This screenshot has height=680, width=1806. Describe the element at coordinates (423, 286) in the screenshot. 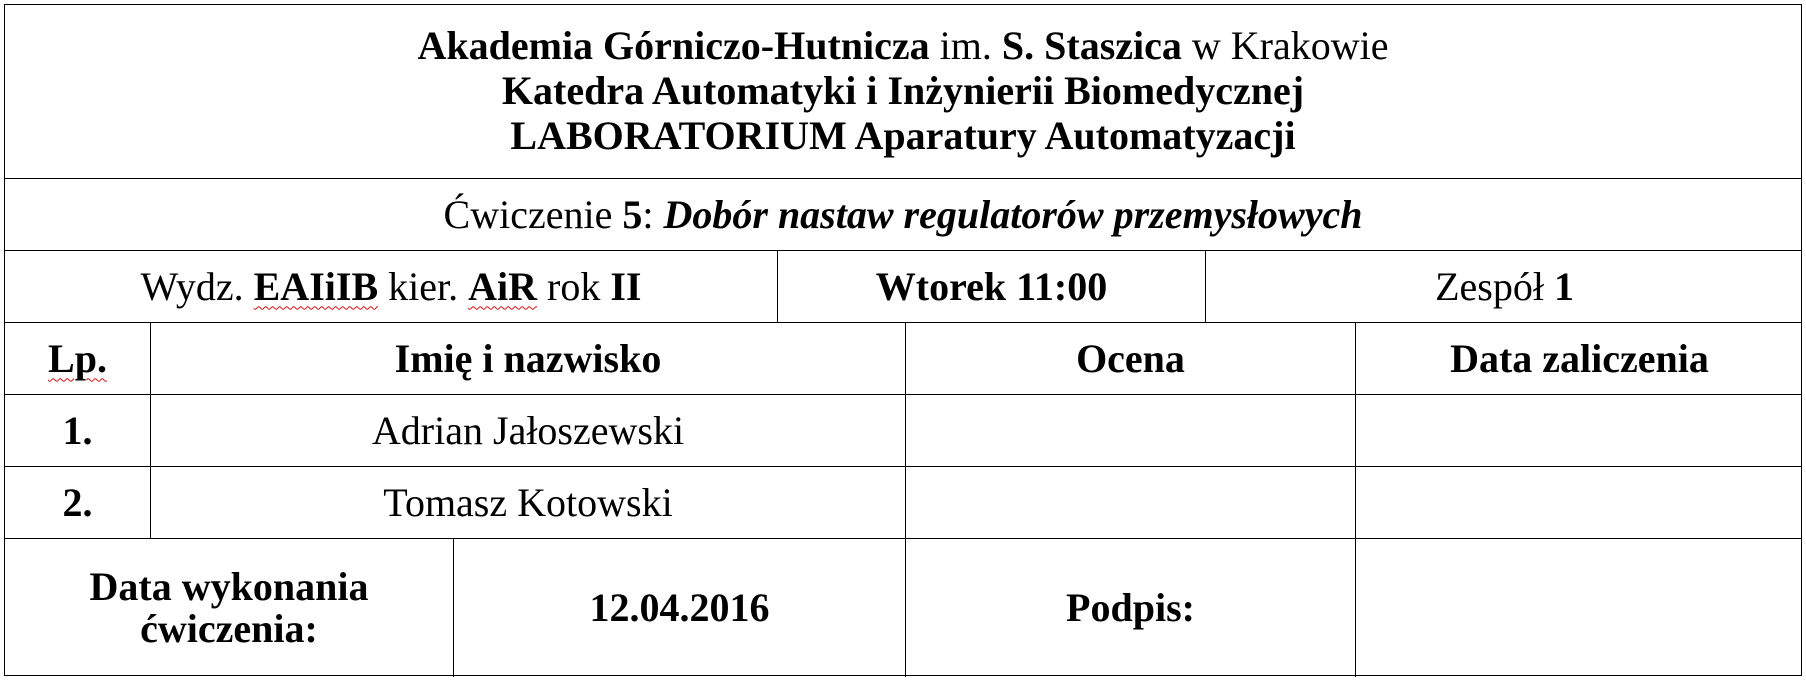

I see `major-label: kier.` at that location.